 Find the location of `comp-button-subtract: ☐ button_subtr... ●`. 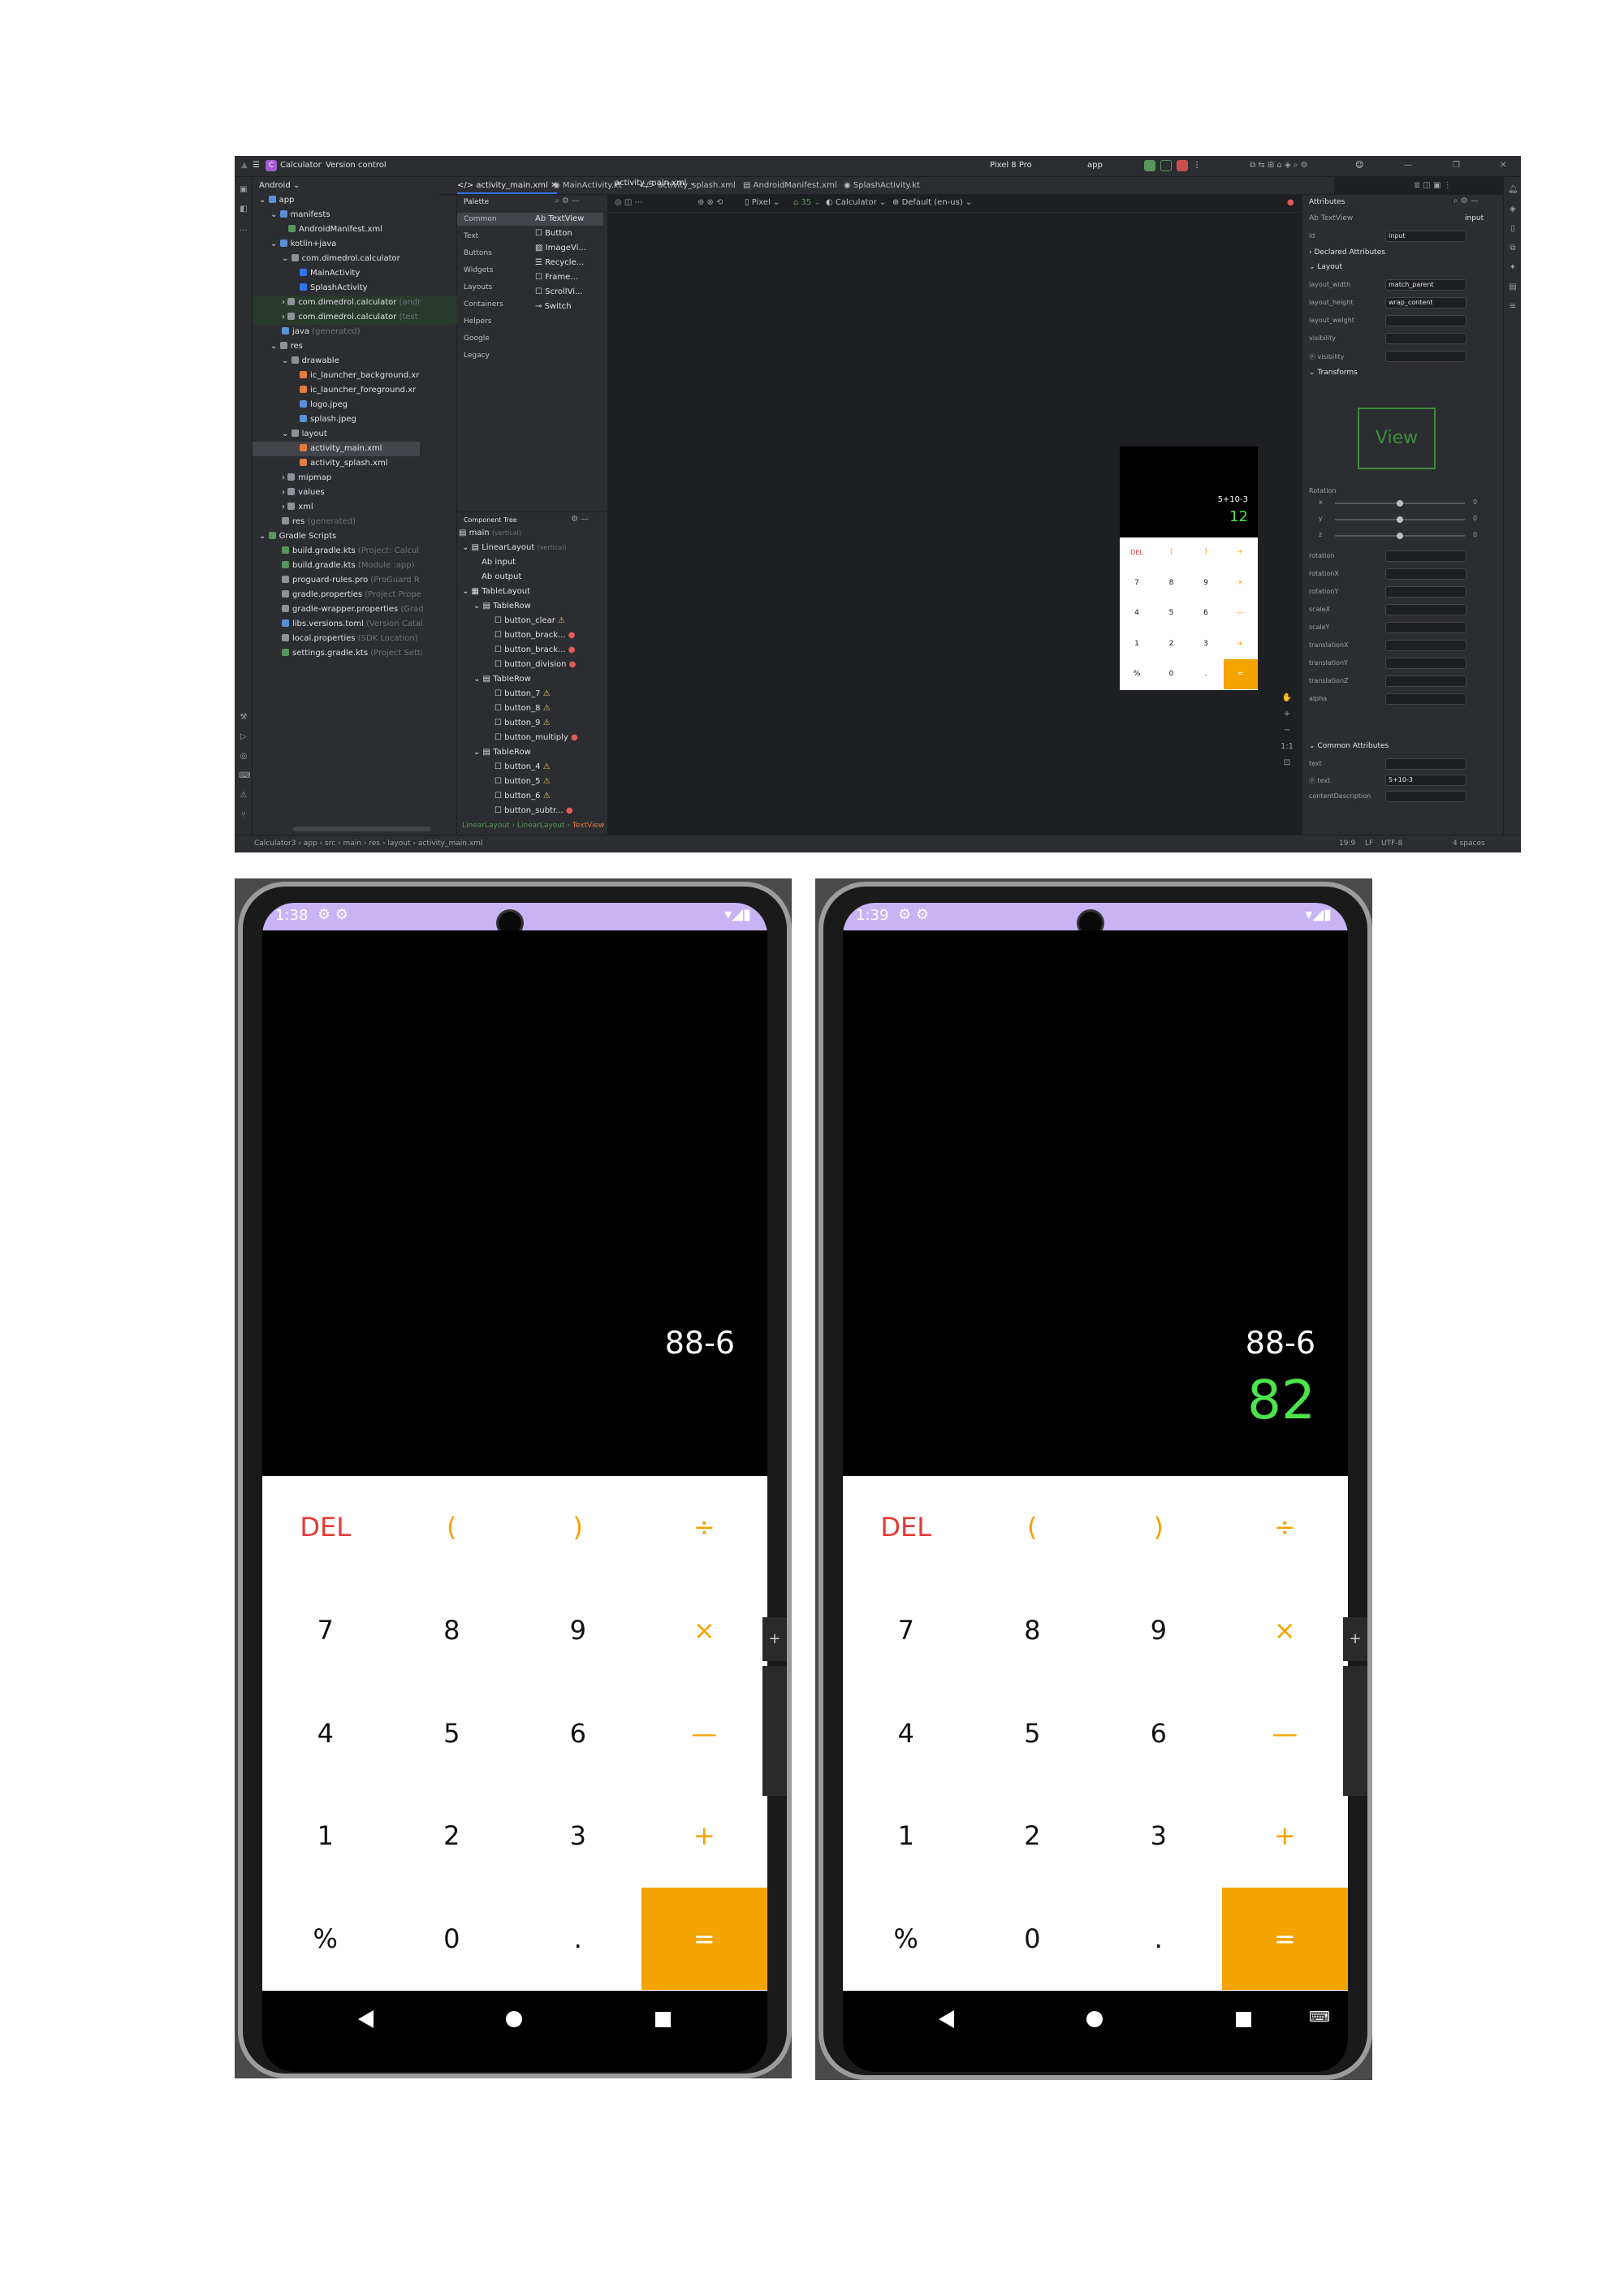

comp-button-subtract: ☐ button_subtr... ● is located at coordinates (534, 811).